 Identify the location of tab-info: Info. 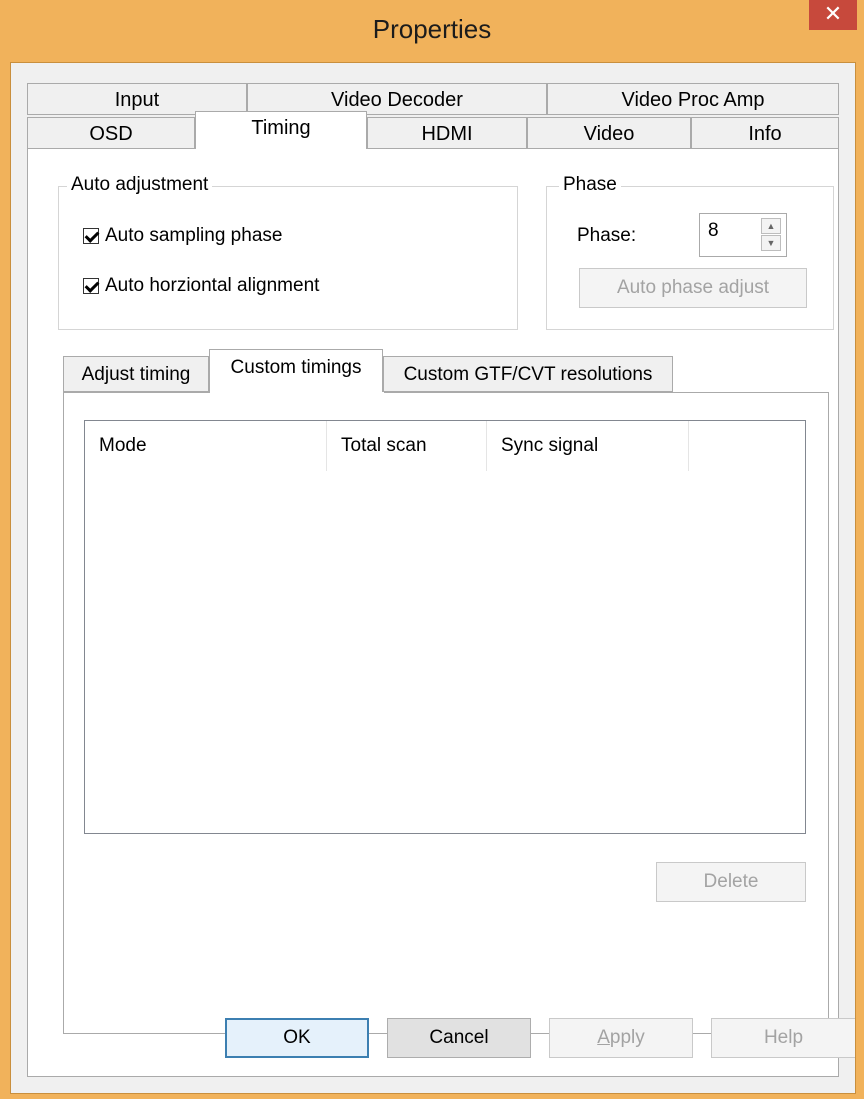
(765, 133).